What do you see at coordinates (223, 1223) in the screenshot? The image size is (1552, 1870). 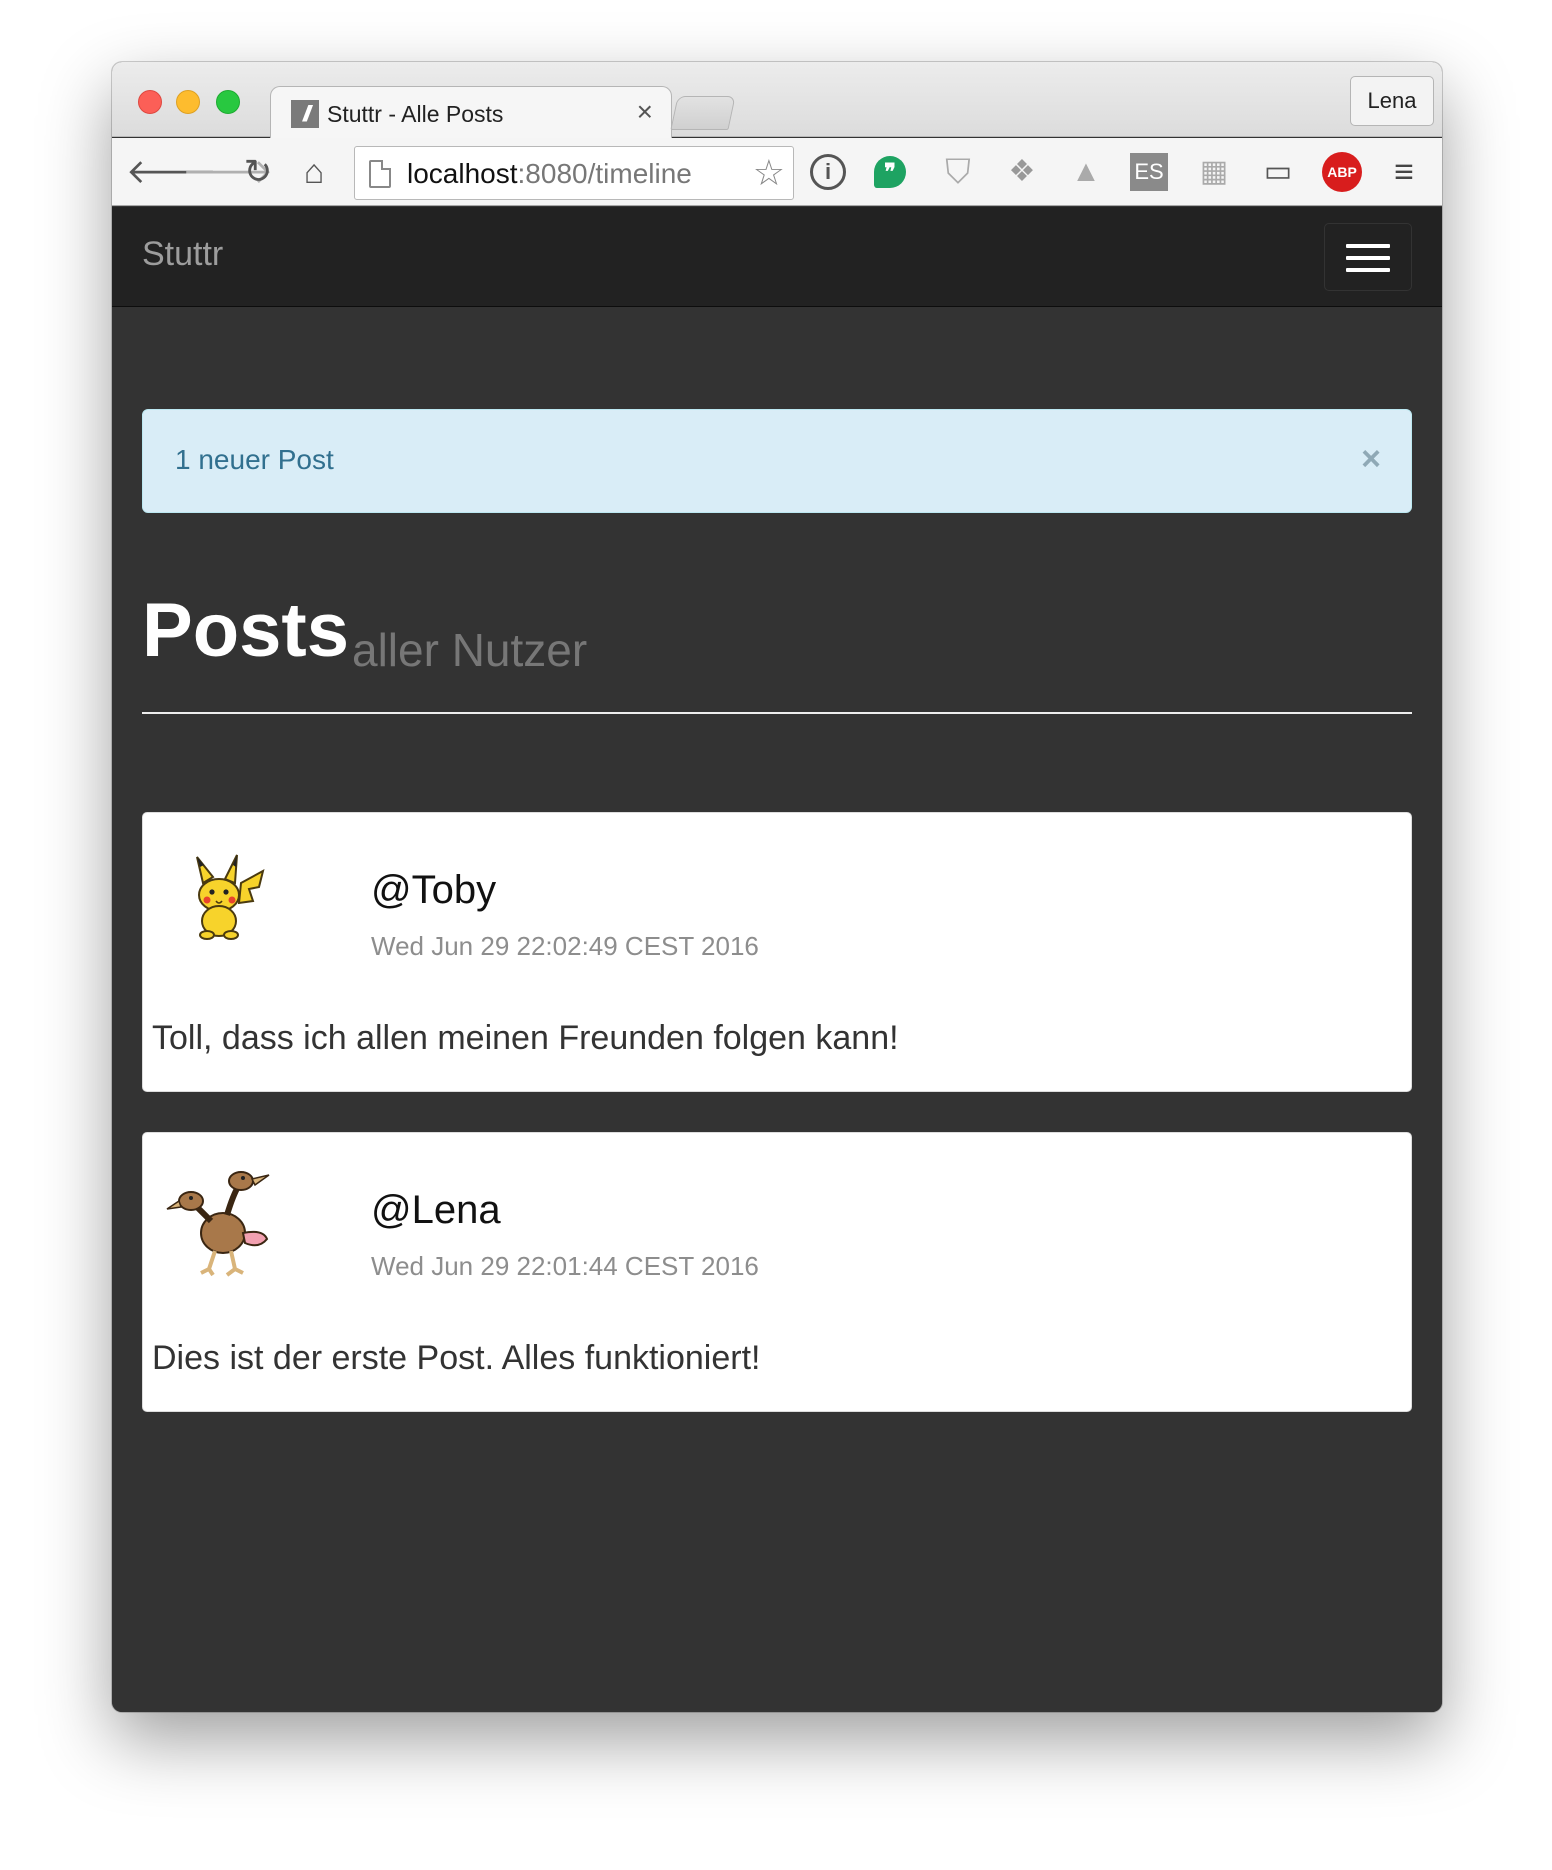 I see `doduo-avatar` at bounding box center [223, 1223].